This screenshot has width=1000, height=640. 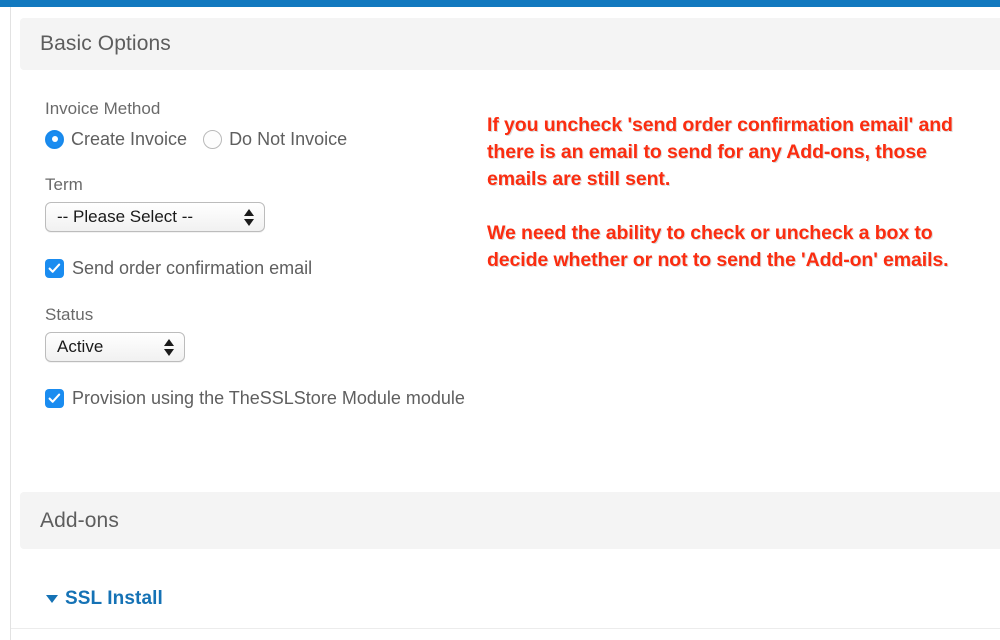 What do you see at coordinates (125, 216) in the screenshot?
I see `term-select-value: -- Please Select --` at bounding box center [125, 216].